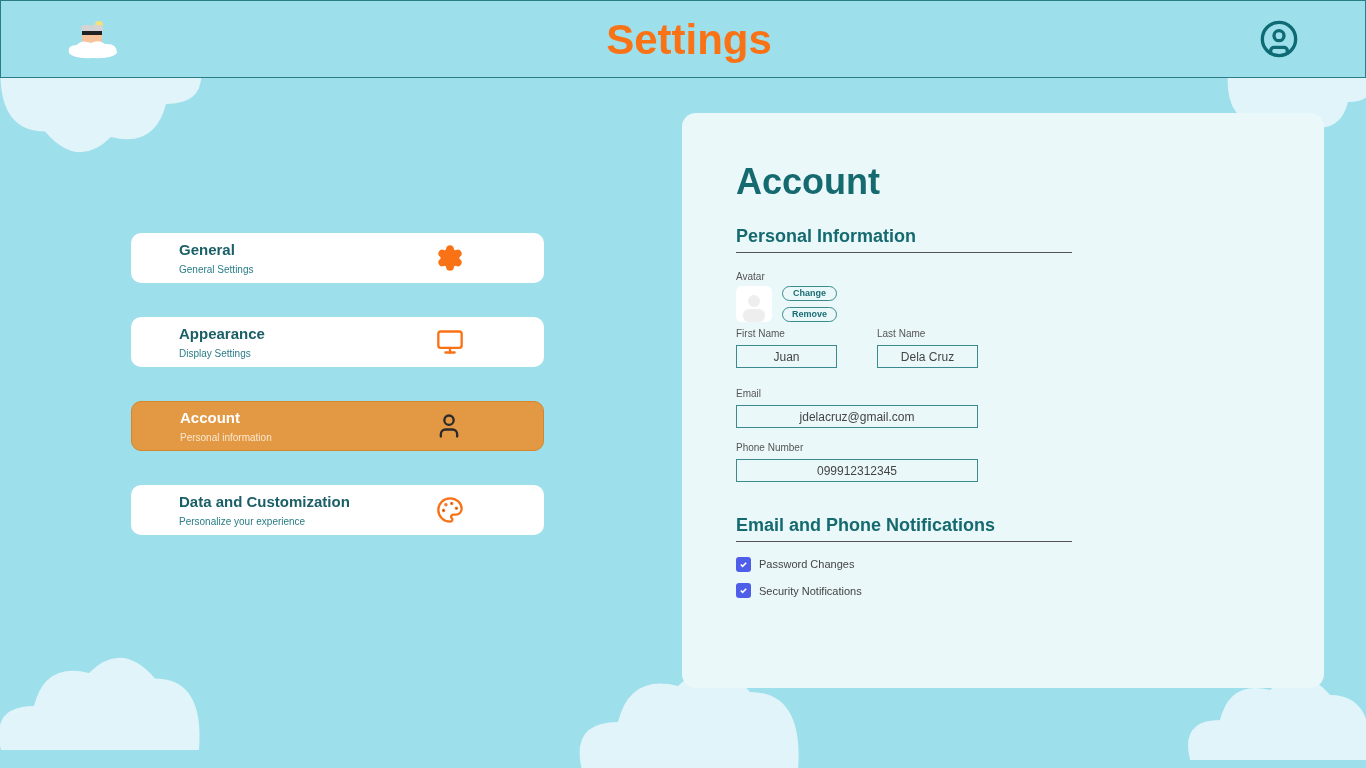 This screenshot has height=768, width=1366. What do you see at coordinates (215, 353) in the screenshot?
I see `menu-item-subtitle: Display Settings` at bounding box center [215, 353].